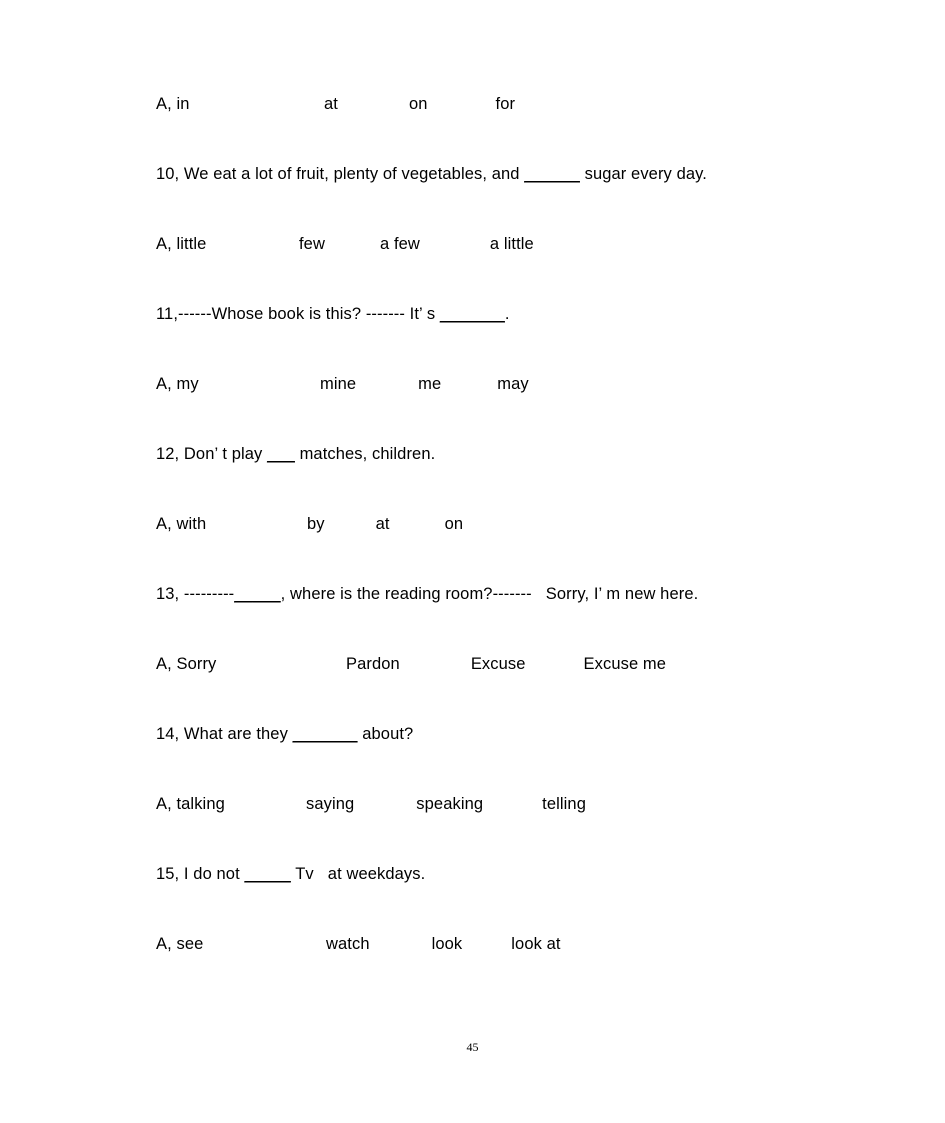  I want to click on option-b: few, so click(312, 244).